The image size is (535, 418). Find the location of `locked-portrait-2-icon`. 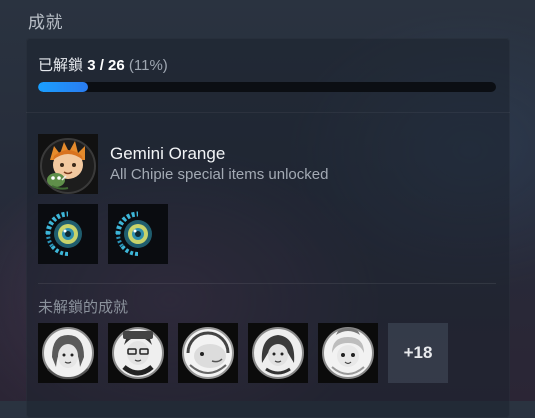

locked-portrait-2-icon is located at coordinates (138, 353).